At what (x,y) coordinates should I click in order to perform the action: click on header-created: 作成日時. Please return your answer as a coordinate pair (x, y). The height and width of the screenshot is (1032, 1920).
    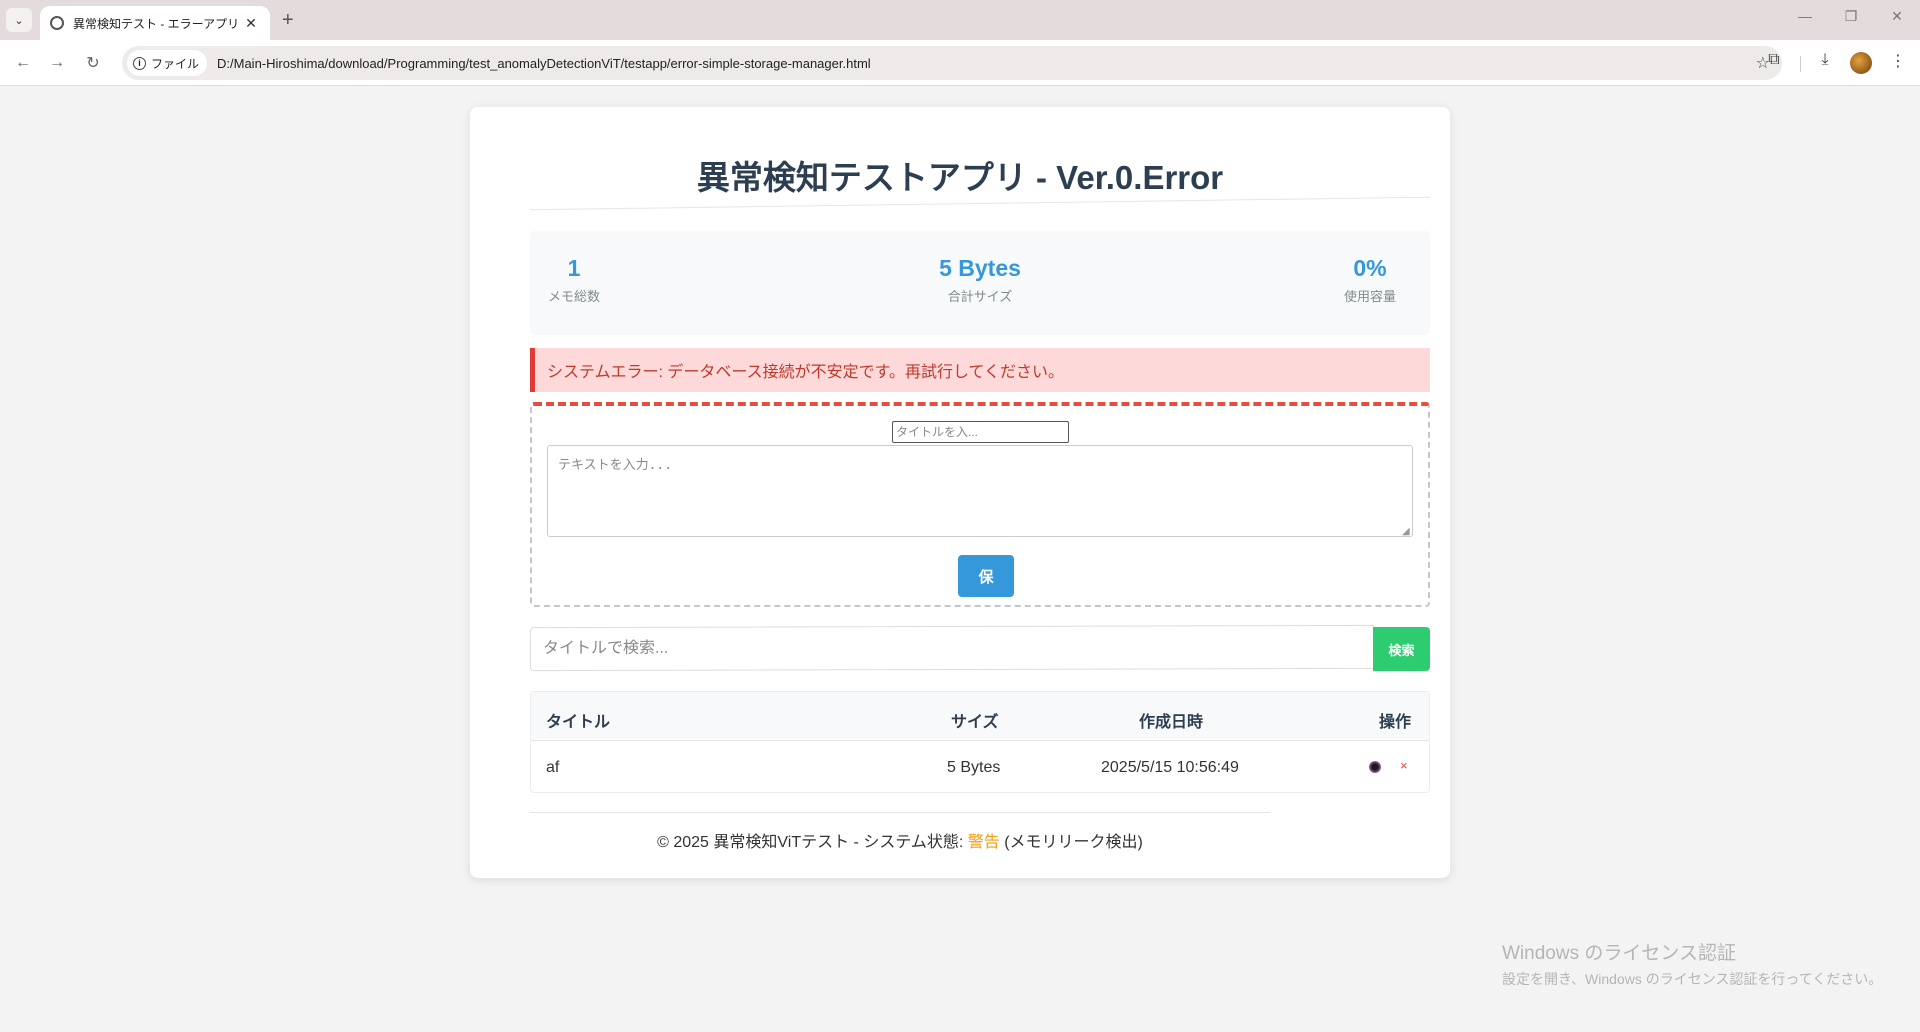
    Looking at the image, I should click on (1171, 722).